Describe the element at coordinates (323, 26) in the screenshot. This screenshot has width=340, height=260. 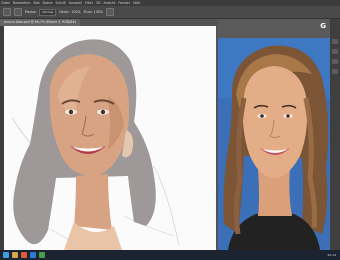
I see `google-icon: G` at that location.